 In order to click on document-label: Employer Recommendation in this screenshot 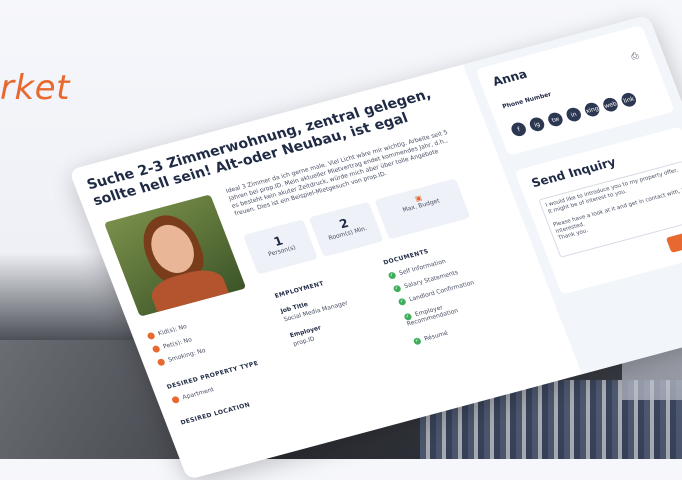, I will do `click(432, 316)`.